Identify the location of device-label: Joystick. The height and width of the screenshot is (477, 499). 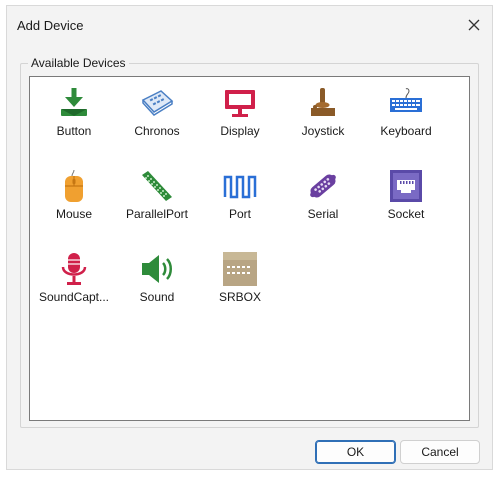
(323, 131).